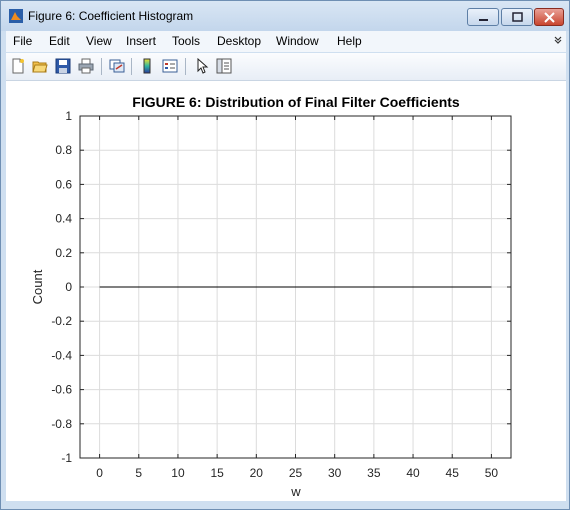 Image resolution: width=570 pixels, height=510 pixels. I want to click on y-tick-label: -0.2, so click(61, 321).